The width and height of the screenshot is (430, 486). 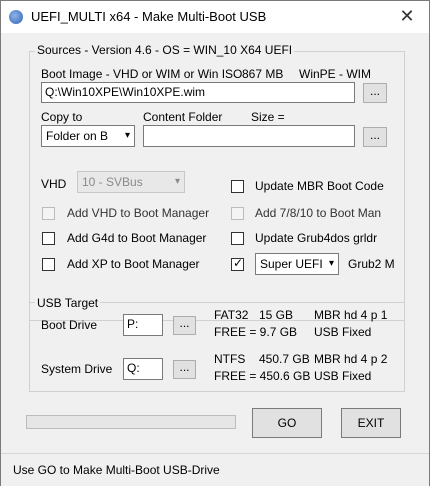 What do you see at coordinates (284, 359) in the screenshot?
I see `system-total: 450.7 GB` at bounding box center [284, 359].